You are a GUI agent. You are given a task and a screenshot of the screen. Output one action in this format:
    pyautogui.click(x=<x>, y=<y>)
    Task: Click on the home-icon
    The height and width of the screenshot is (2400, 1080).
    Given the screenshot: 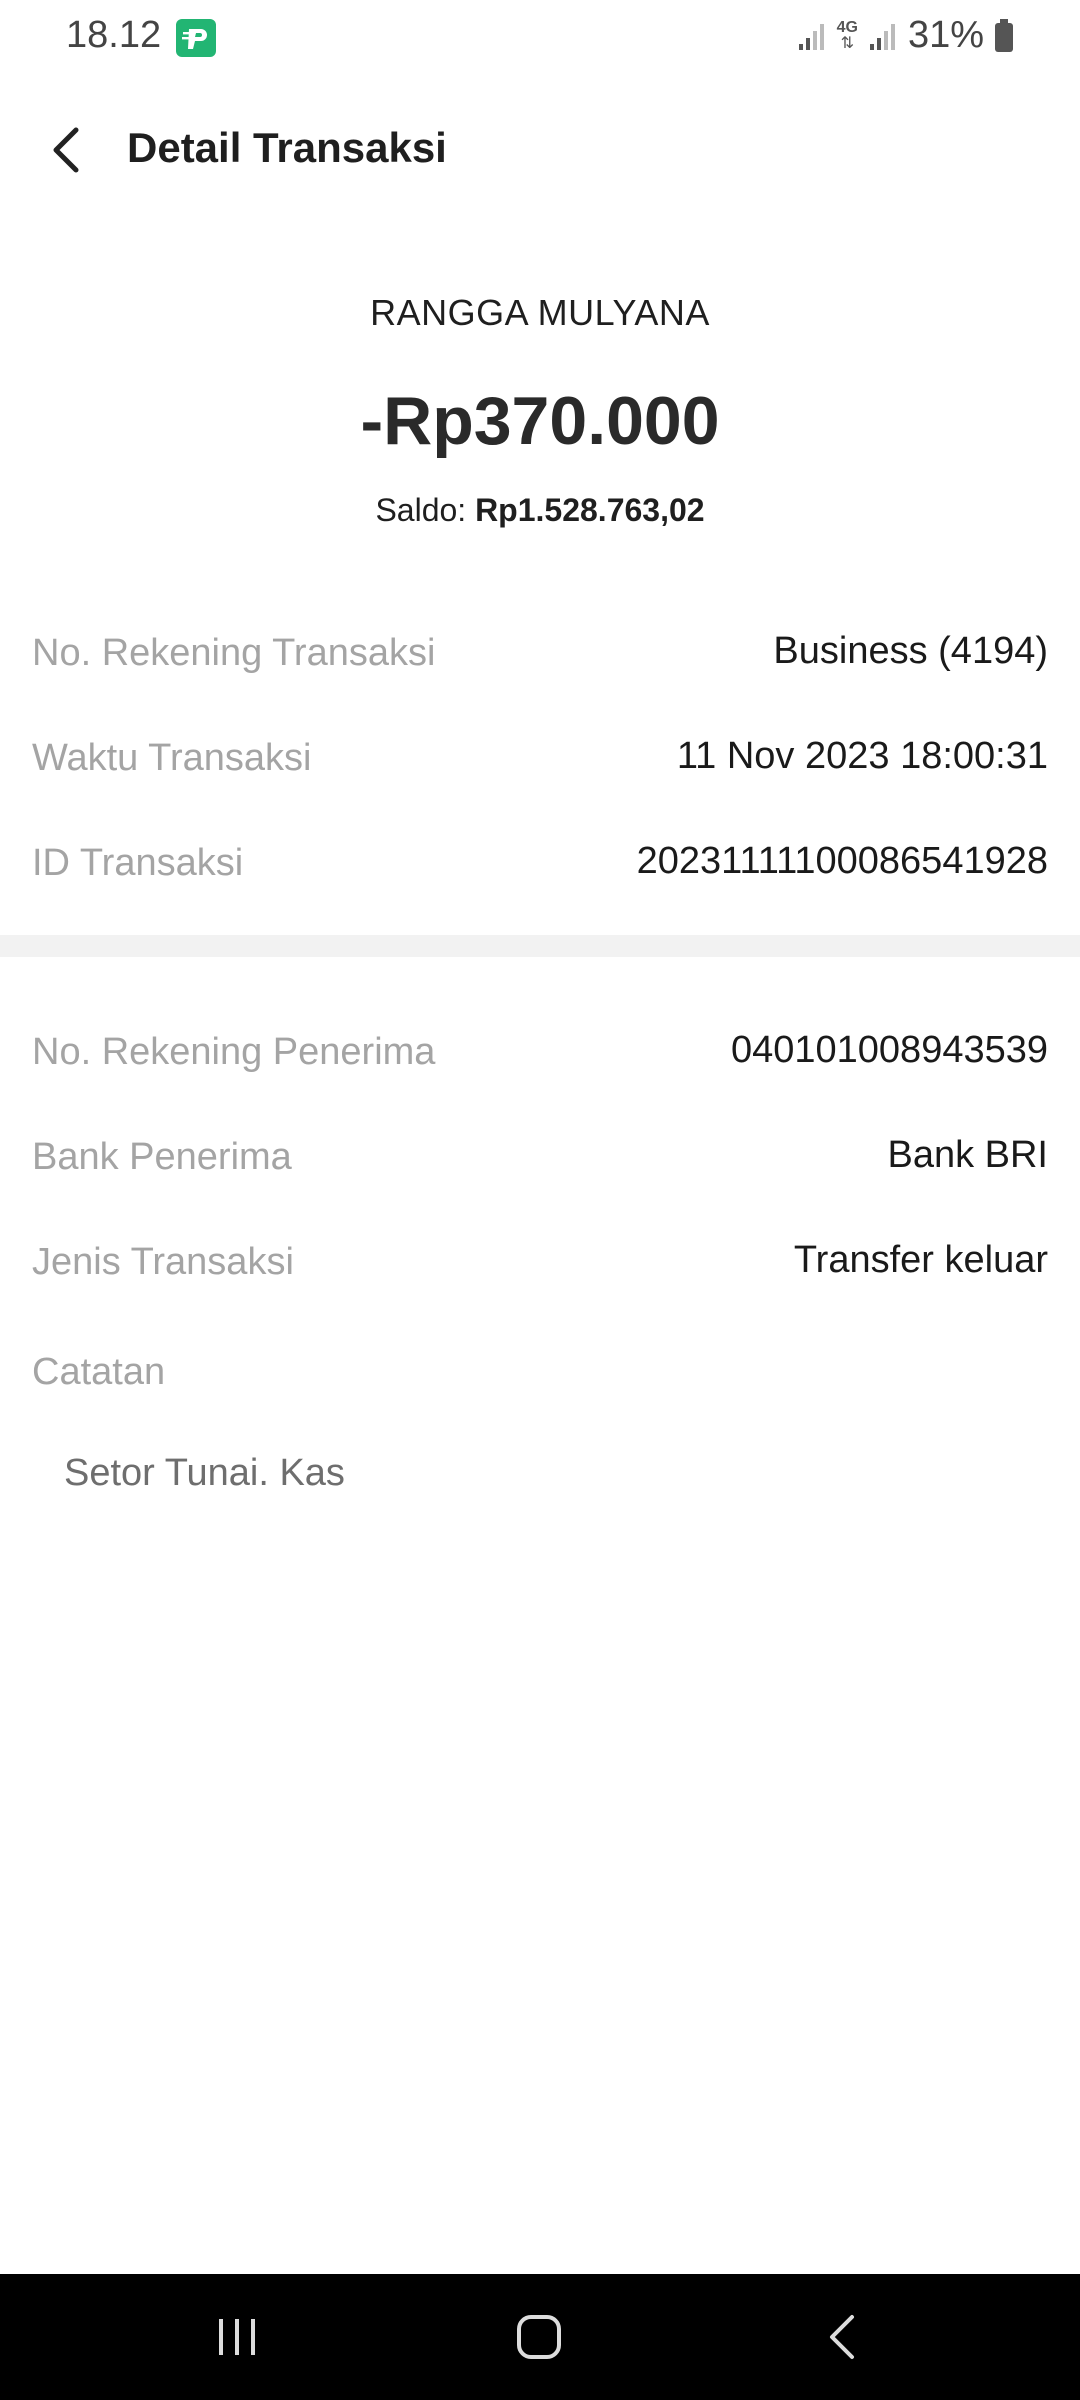 What is the action you would take?
    pyautogui.click(x=539, y=2337)
    